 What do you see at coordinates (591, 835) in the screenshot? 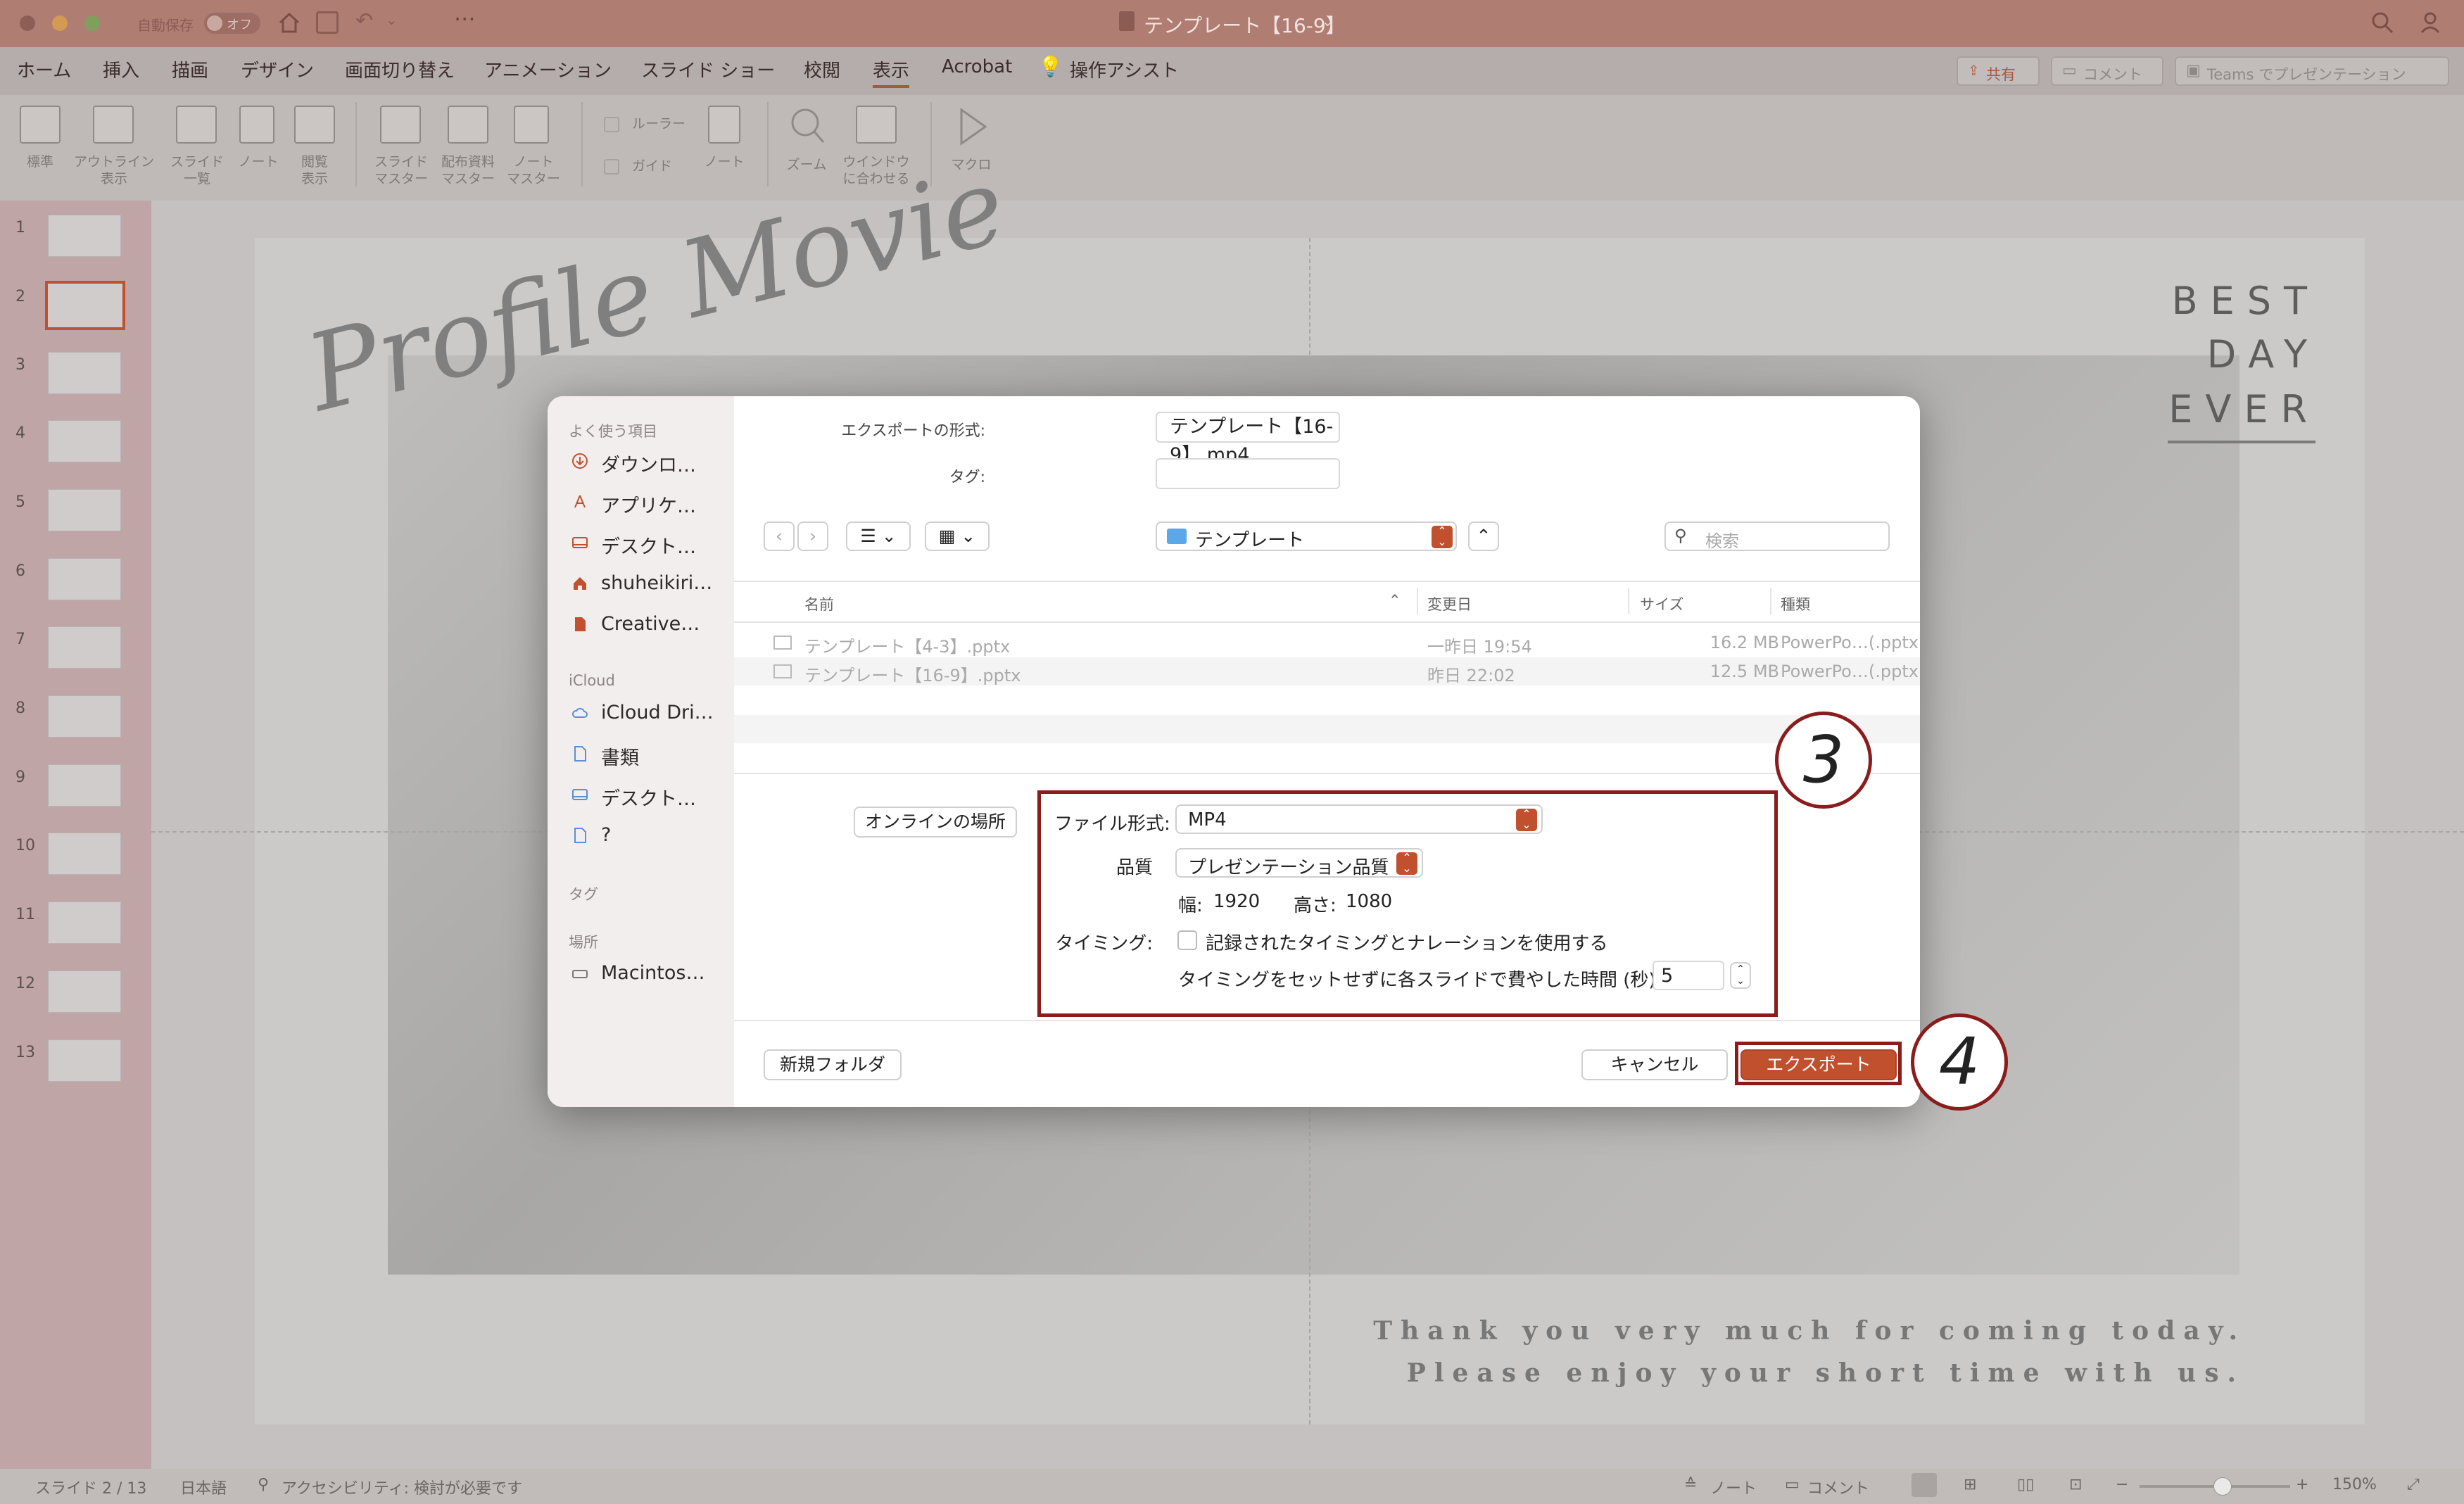
I see `sidebar-item-unknown: ?` at bounding box center [591, 835].